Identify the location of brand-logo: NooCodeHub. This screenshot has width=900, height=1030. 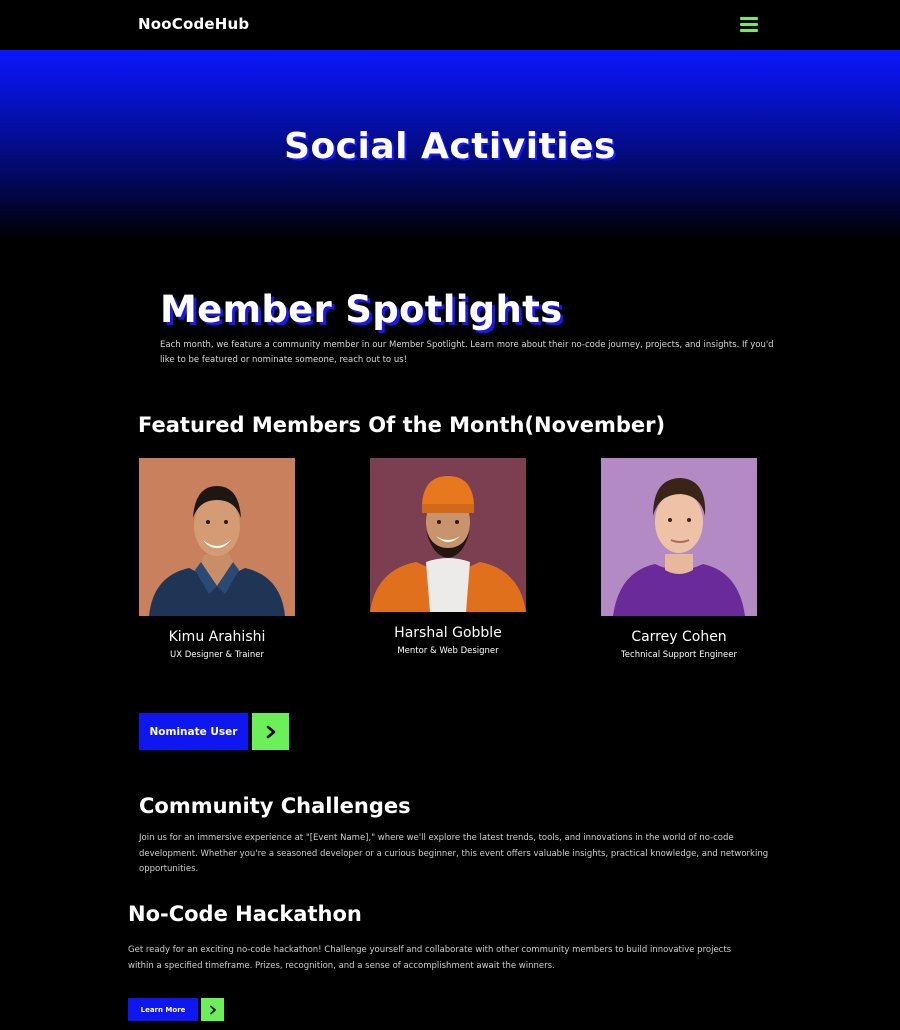
(193, 24).